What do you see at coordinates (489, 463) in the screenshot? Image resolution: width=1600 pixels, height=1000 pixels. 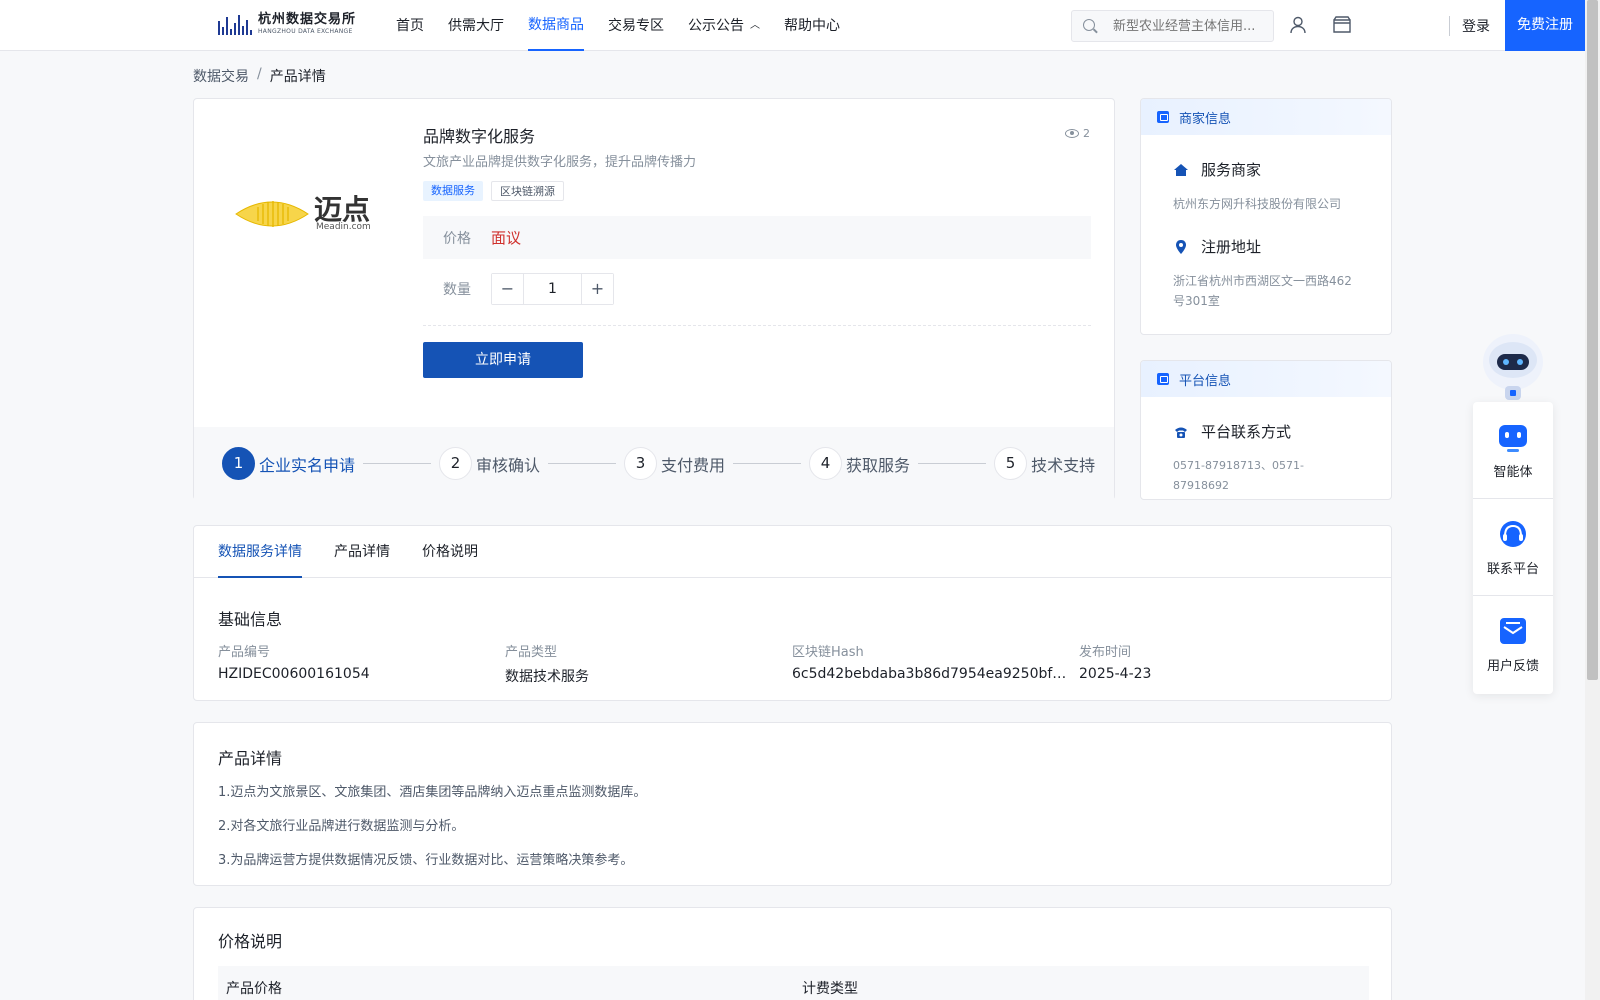 I see `step-2: 2 审核确认` at bounding box center [489, 463].